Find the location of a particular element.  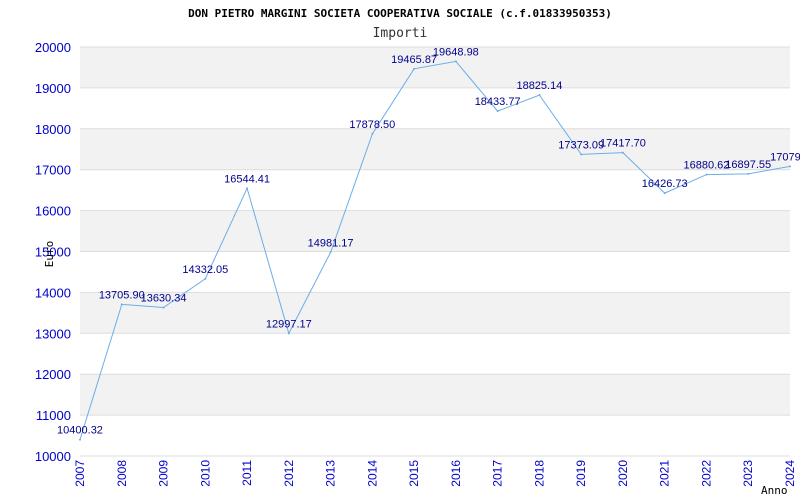

data-label-2022: 16880.62 is located at coordinates (707, 166).